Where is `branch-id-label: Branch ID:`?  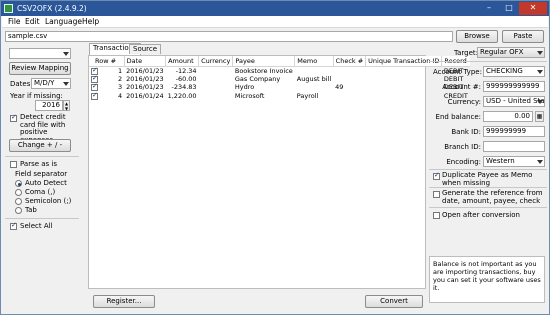
branch-id-label: Branch ID: is located at coordinates (462, 147).